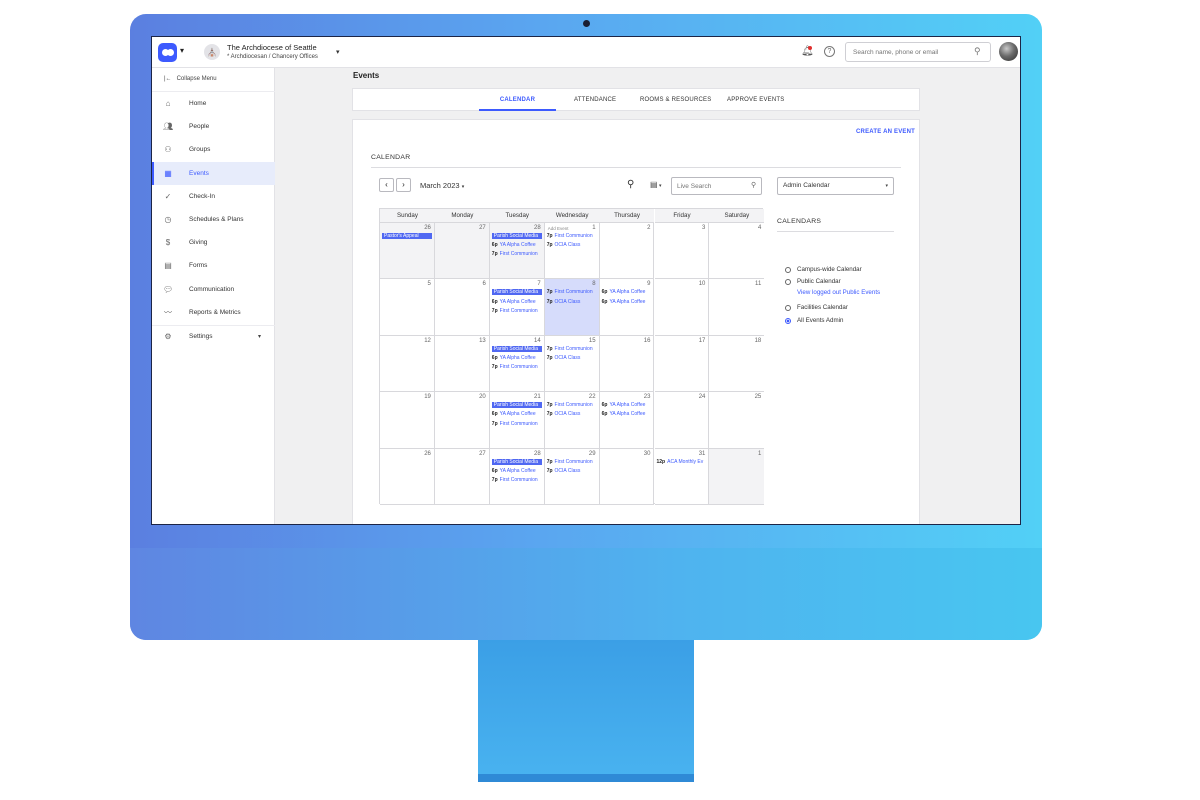 The width and height of the screenshot is (1200, 800). Describe the element at coordinates (167, 52) in the screenshot. I see `app-logo-icon` at that location.